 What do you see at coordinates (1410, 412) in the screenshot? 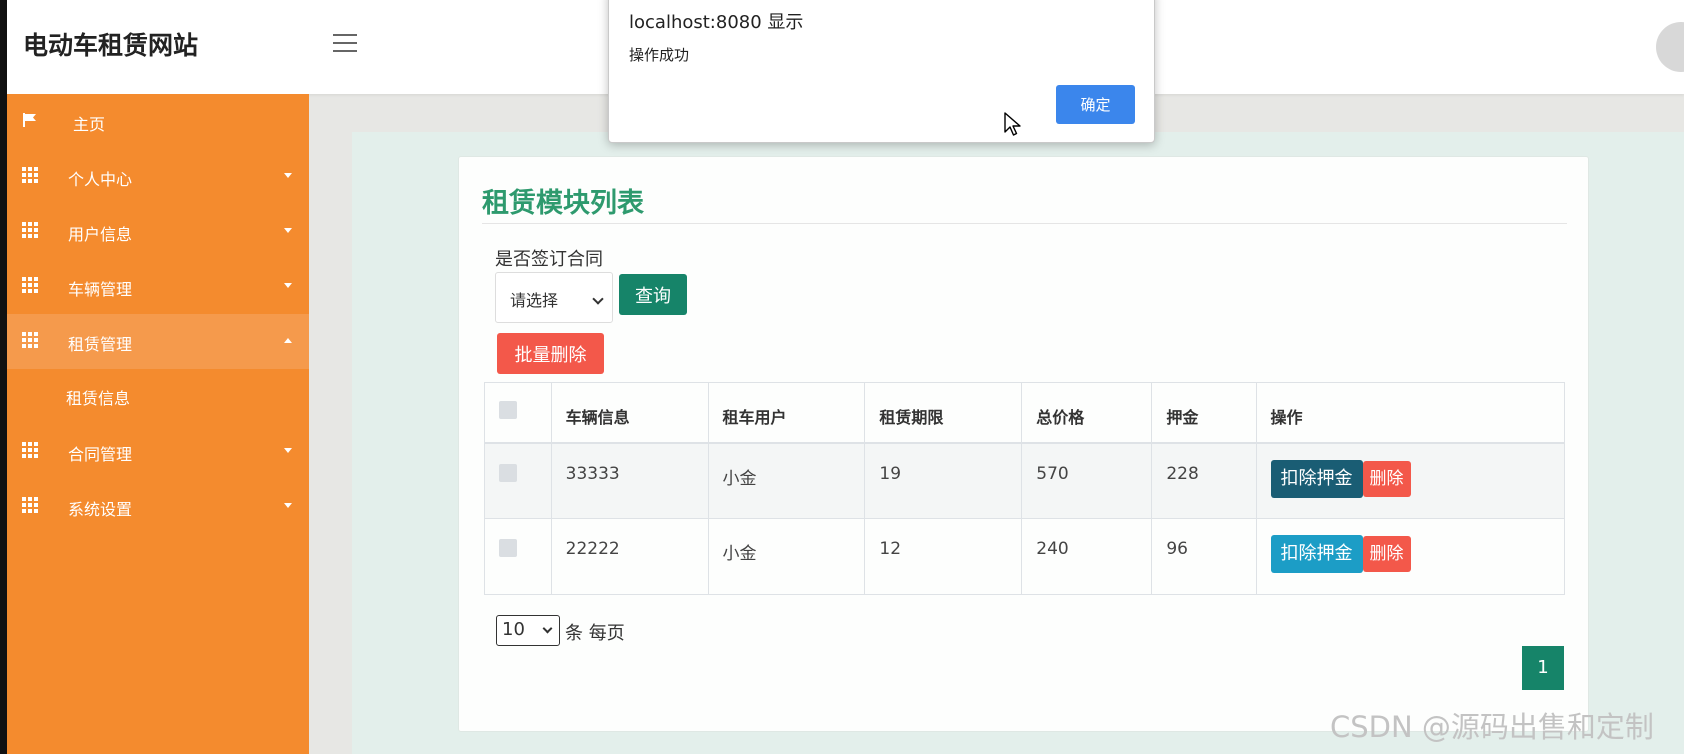
I see `column-header: 操作` at bounding box center [1410, 412].